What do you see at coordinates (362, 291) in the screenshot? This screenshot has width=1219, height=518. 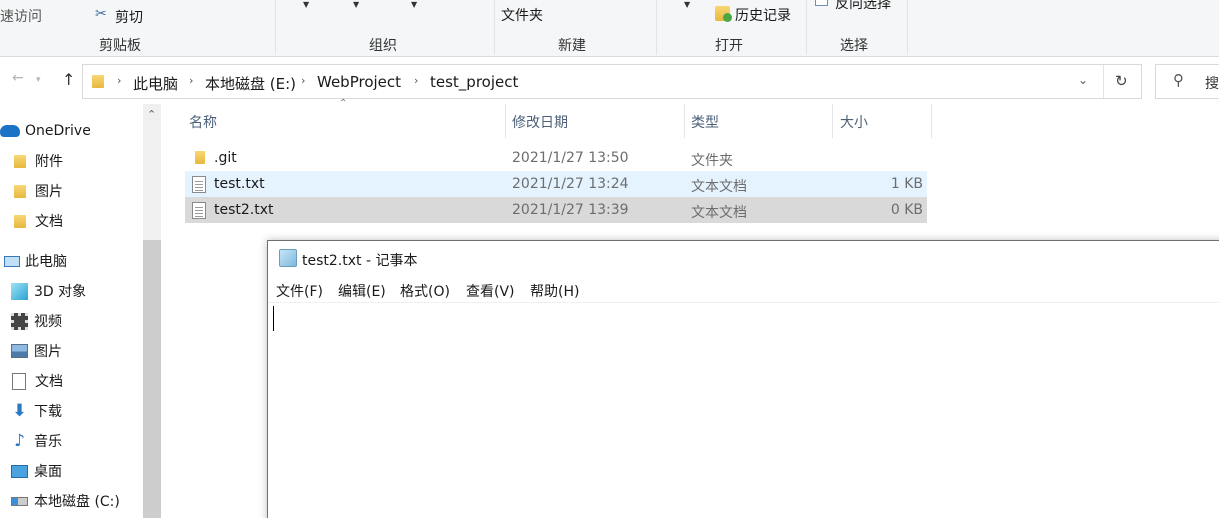 I see `menu-edit: 编辑(E)` at bounding box center [362, 291].